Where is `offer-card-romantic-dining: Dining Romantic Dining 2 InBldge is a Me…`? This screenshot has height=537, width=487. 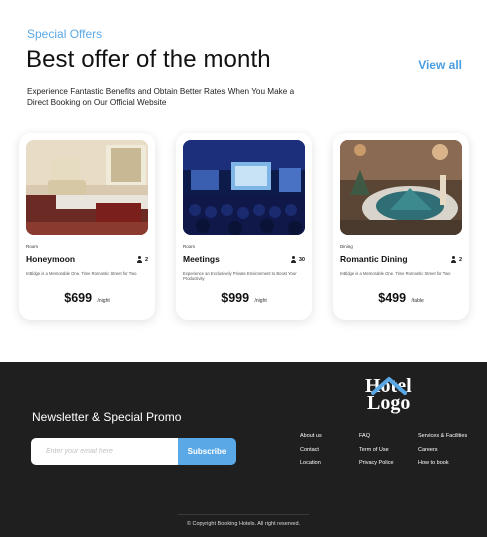 offer-card-romantic-dining: Dining Romantic Dining 2 InBldge is a Me… is located at coordinates (401, 226).